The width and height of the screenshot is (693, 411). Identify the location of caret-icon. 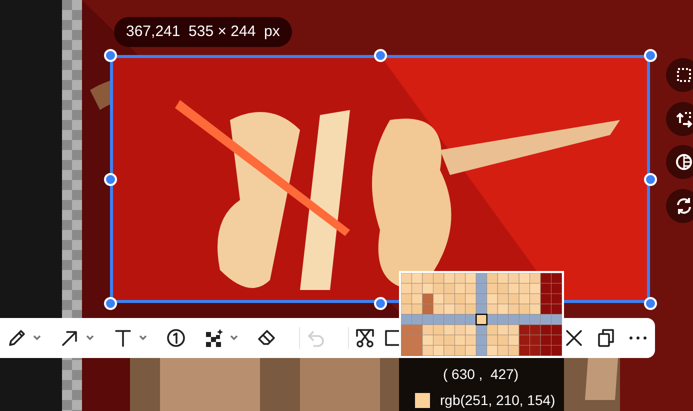
(37, 338).